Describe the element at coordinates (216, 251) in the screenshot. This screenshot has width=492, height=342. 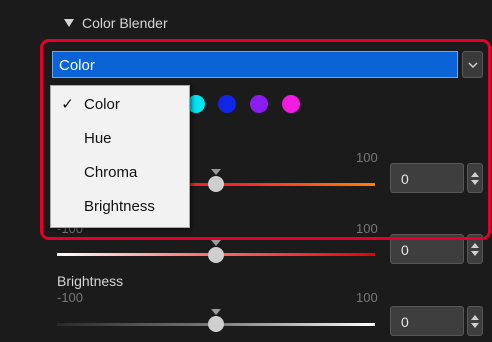
I see `slider2-thumb` at that location.